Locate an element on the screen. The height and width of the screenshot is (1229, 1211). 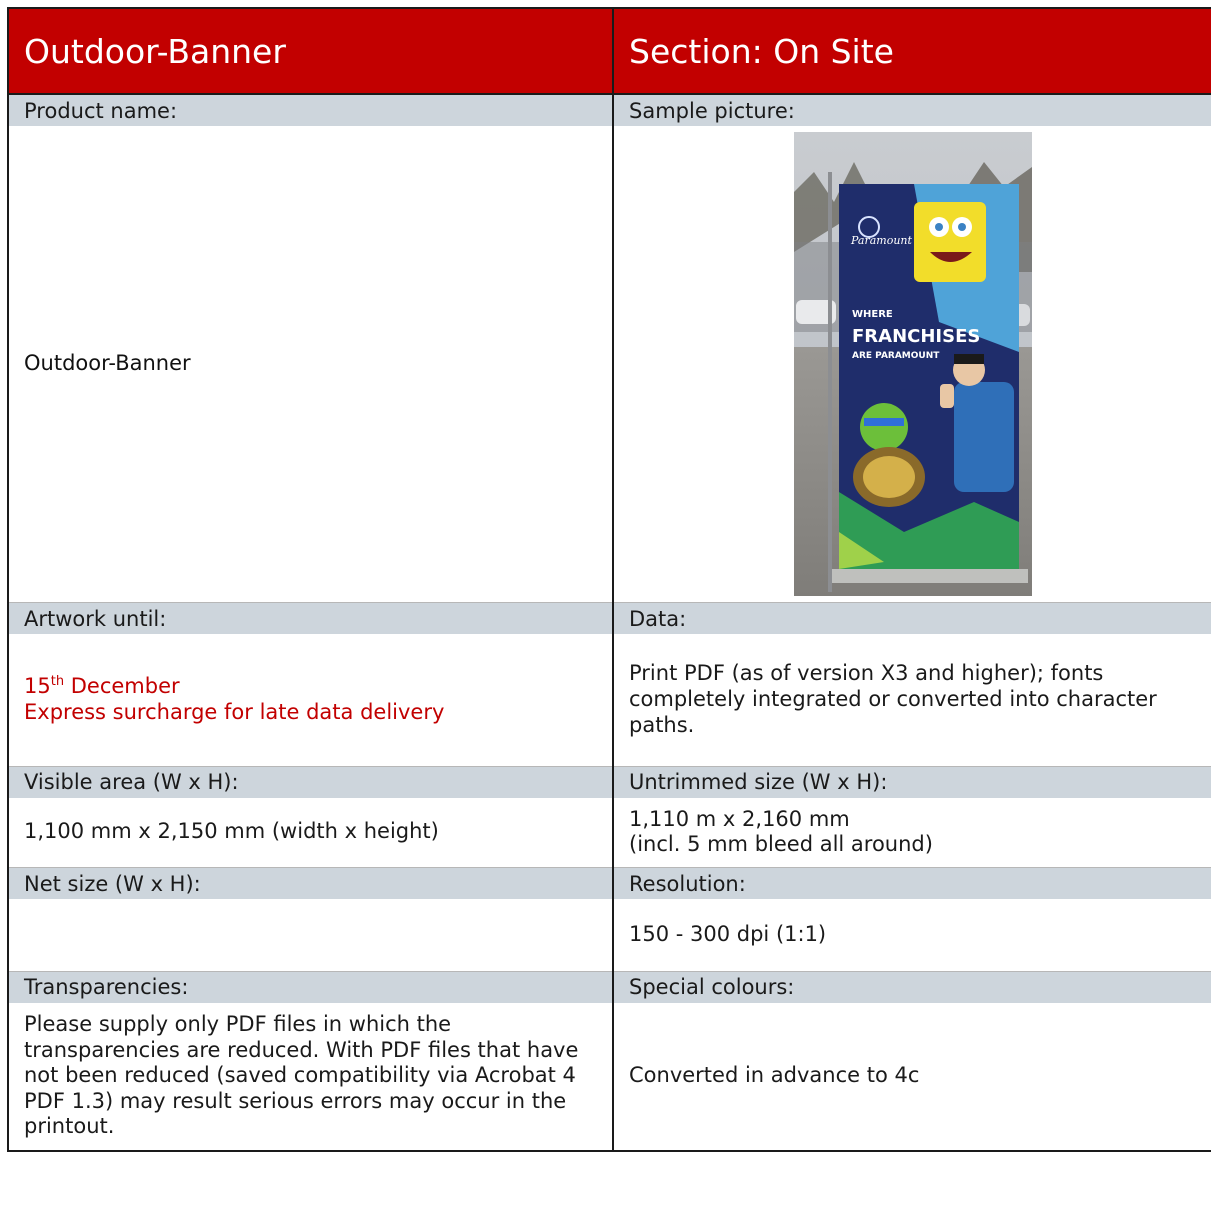
untrimmed-line-1: 1,110 m x 2,160 mm is located at coordinates (739, 818).